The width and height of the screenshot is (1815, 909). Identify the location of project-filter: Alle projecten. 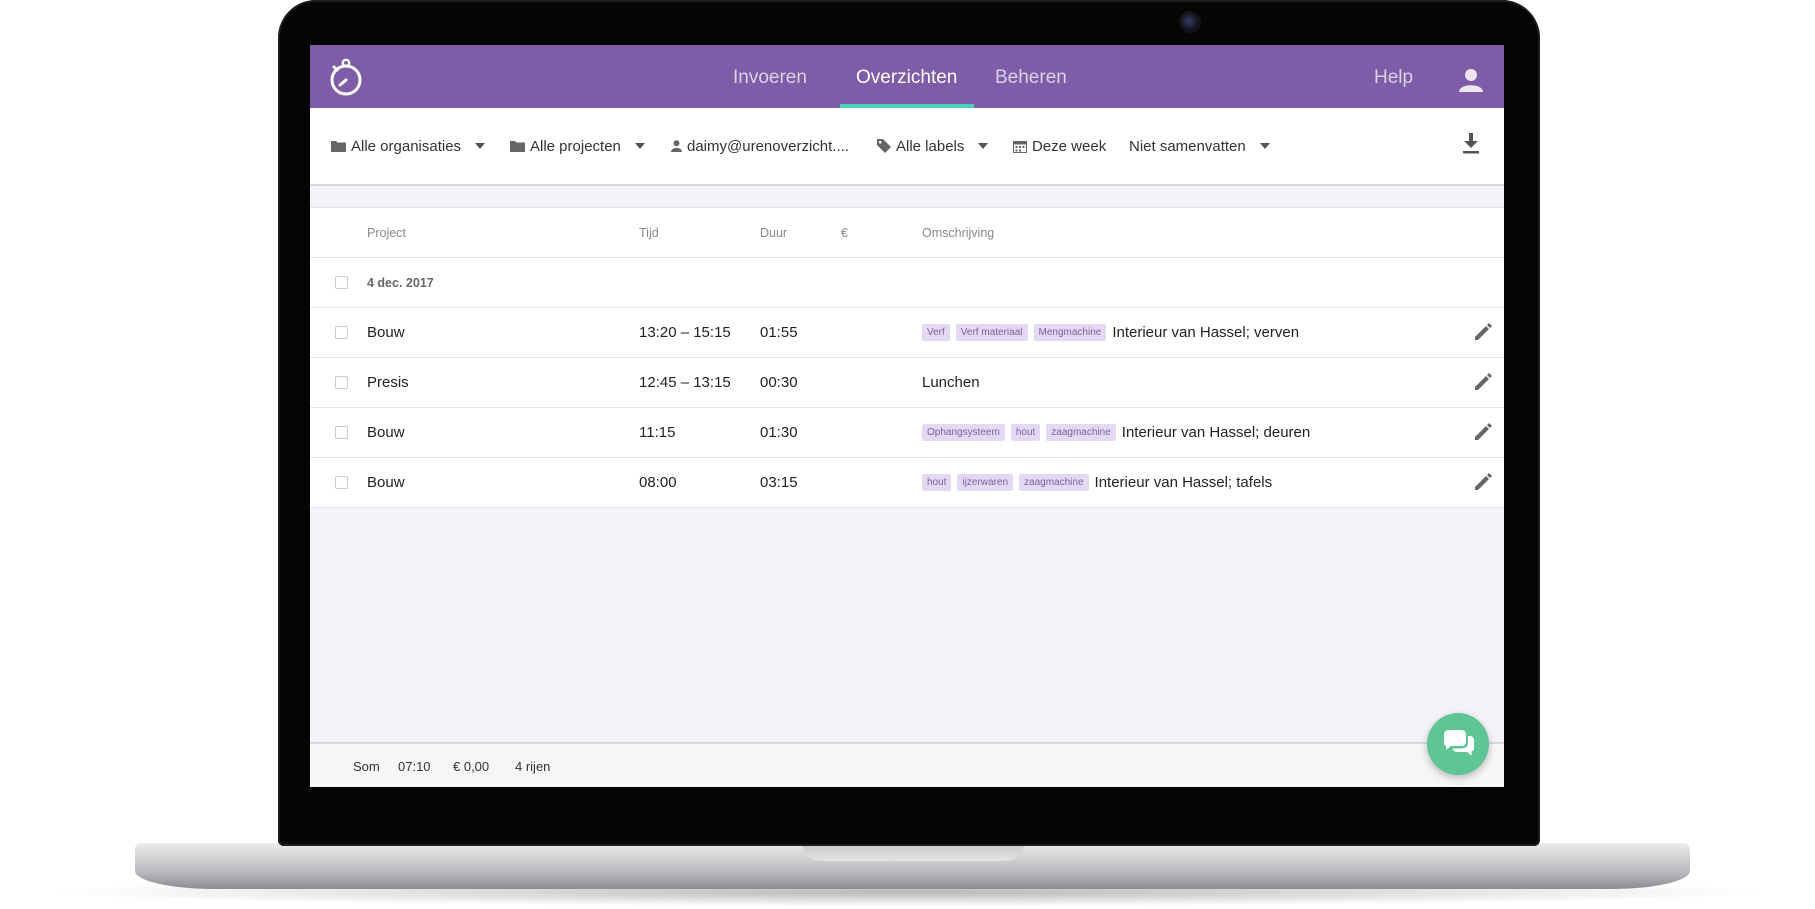
(577, 146).